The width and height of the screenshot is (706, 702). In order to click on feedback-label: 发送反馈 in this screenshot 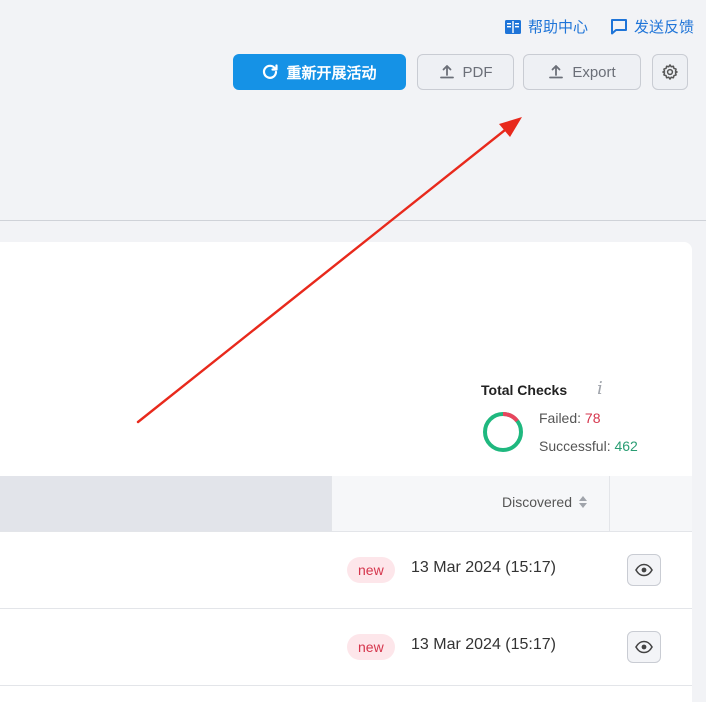, I will do `click(663, 27)`.